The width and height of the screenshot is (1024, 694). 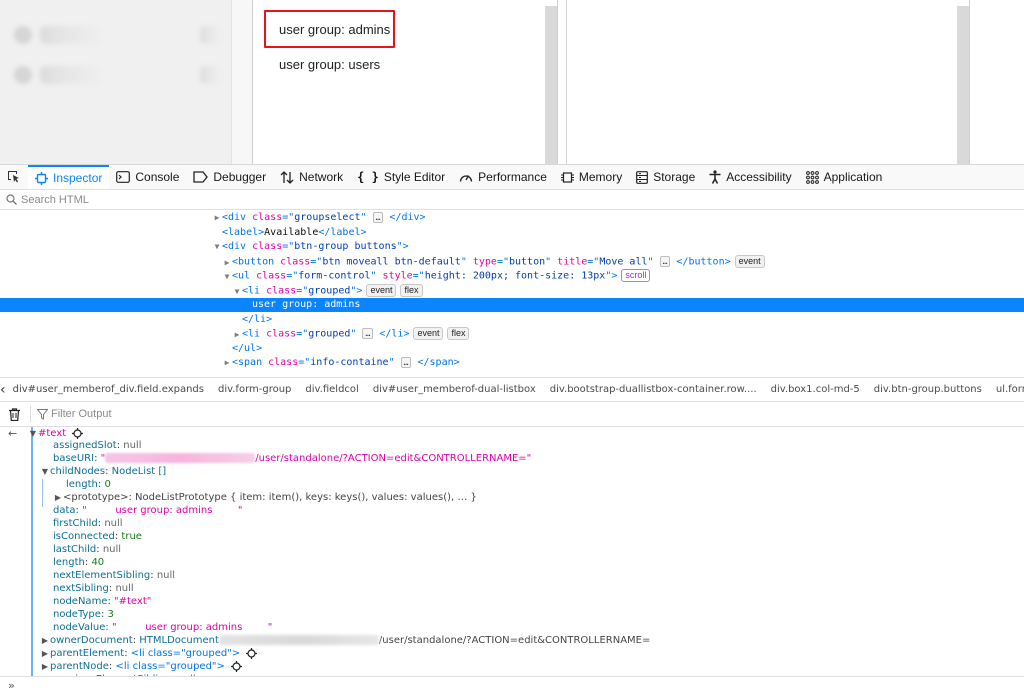 What do you see at coordinates (141, 666) in the screenshot?
I see `prop-parentNode: ▶ parentNode: <li class="grouped">` at bounding box center [141, 666].